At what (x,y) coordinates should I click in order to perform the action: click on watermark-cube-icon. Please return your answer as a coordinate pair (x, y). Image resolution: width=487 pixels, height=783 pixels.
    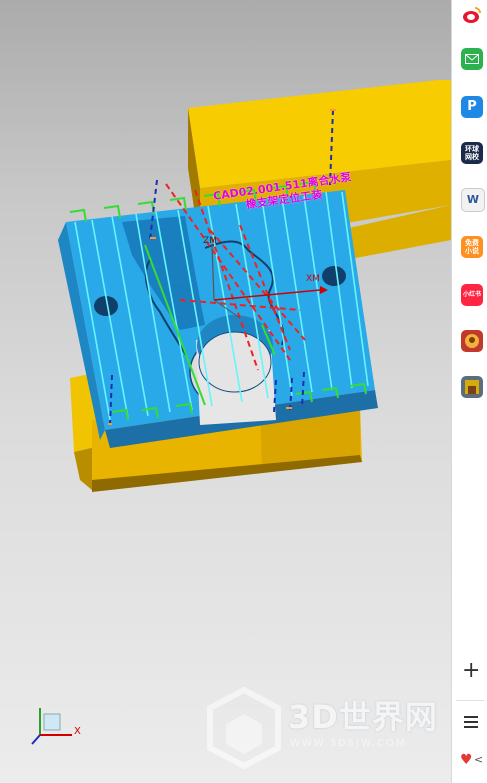
    Looking at the image, I should click on (244, 728).